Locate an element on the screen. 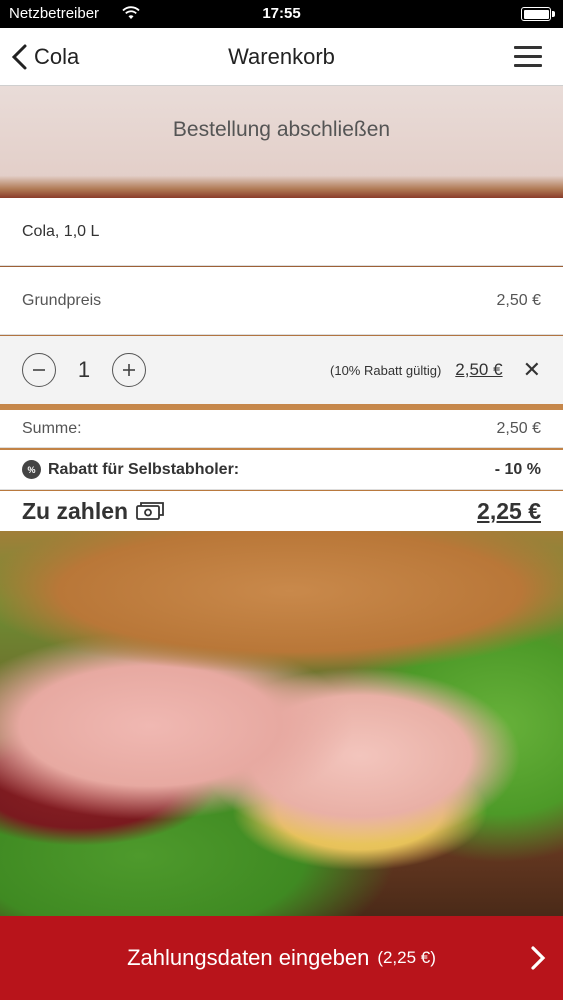  enter-payment-details-button: Zahlungsdaten eingeben (2,25 €) is located at coordinates (281, 958).